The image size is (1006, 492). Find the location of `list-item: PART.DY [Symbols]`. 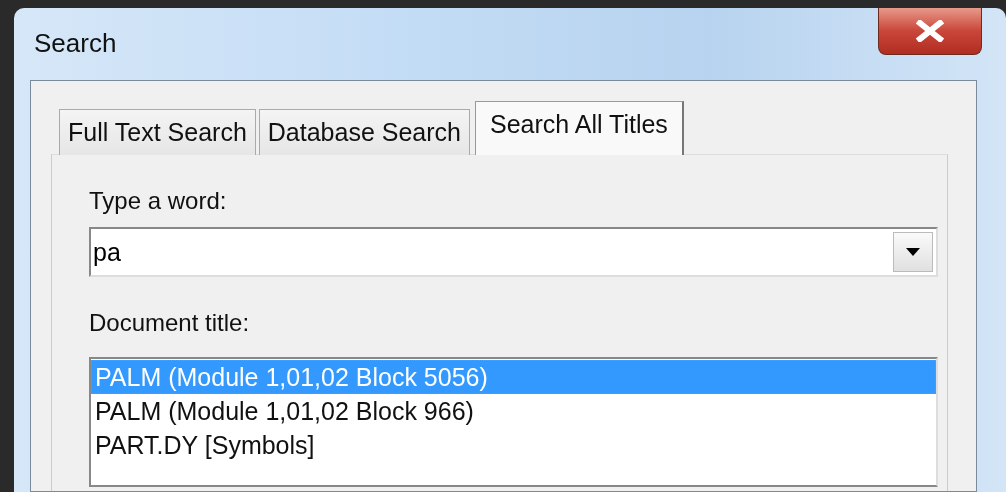

list-item: PART.DY [Symbols] is located at coordinates (513, 445).